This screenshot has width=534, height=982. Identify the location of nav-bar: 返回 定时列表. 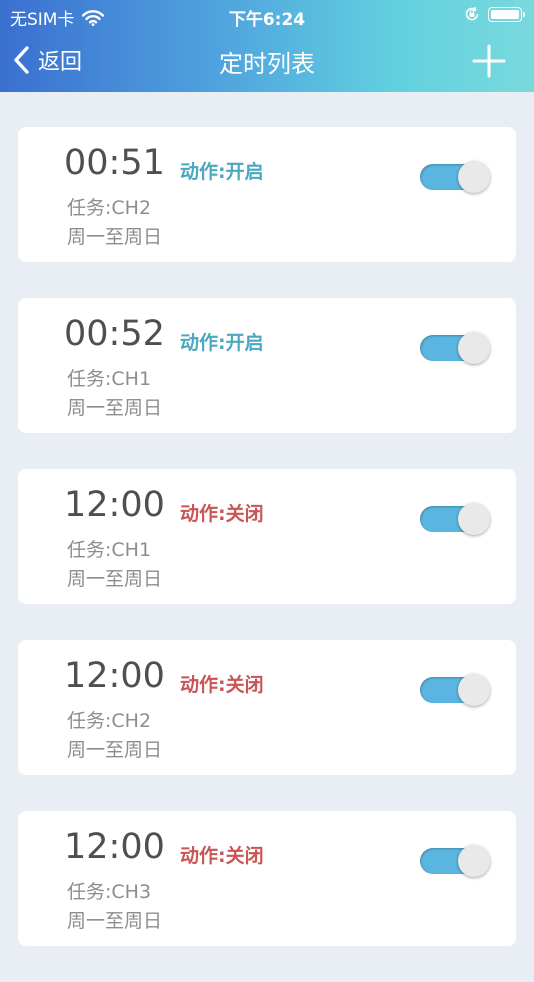
(267, 61).